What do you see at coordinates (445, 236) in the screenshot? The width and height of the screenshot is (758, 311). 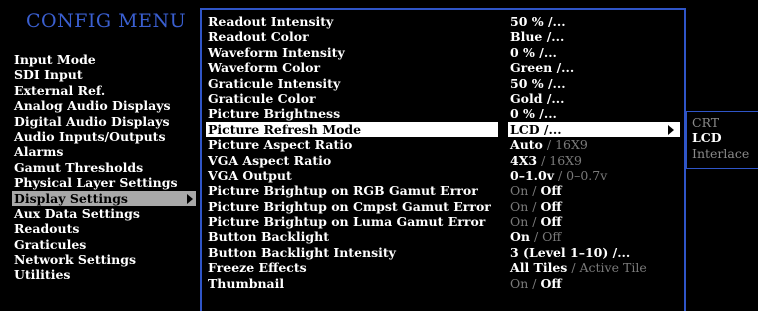 I see `setting-row-button-backlight: Button Backlight On / Off` at bounding box center [445, 236].